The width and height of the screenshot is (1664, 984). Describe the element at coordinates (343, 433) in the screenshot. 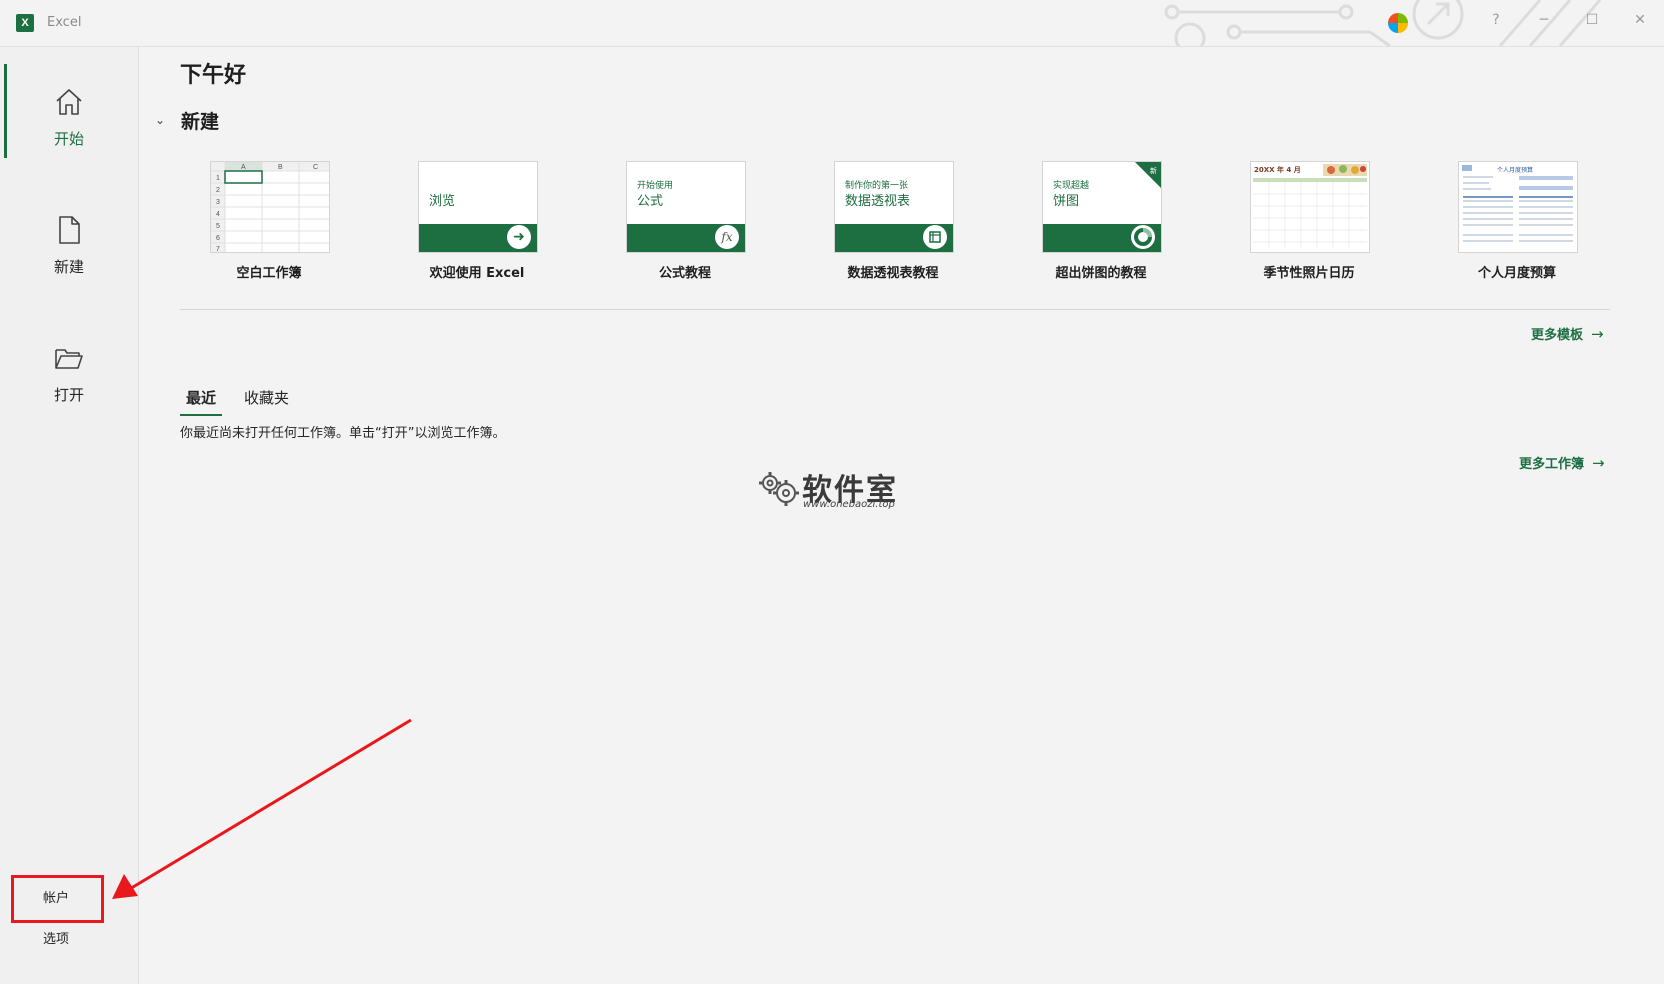

I see `recent-empty-message: 你最近尚未打开任何工作簿。单击“打开”以浏览工作簿。` at that location.